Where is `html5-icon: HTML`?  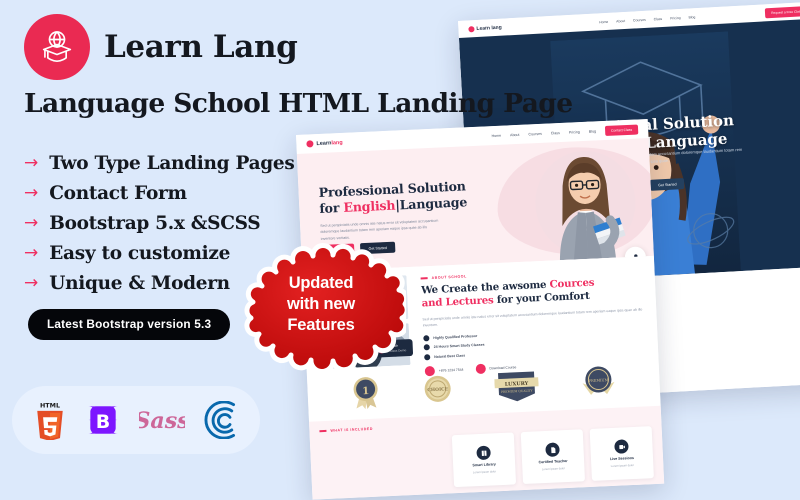 html5-icon: HTML is located at coordinates (50, 420).